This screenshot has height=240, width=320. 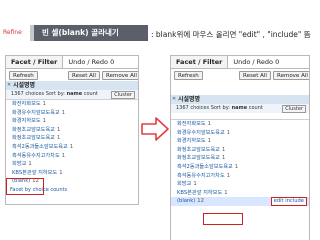 I want to click on panel-spacer, so click(x=240, y=88).